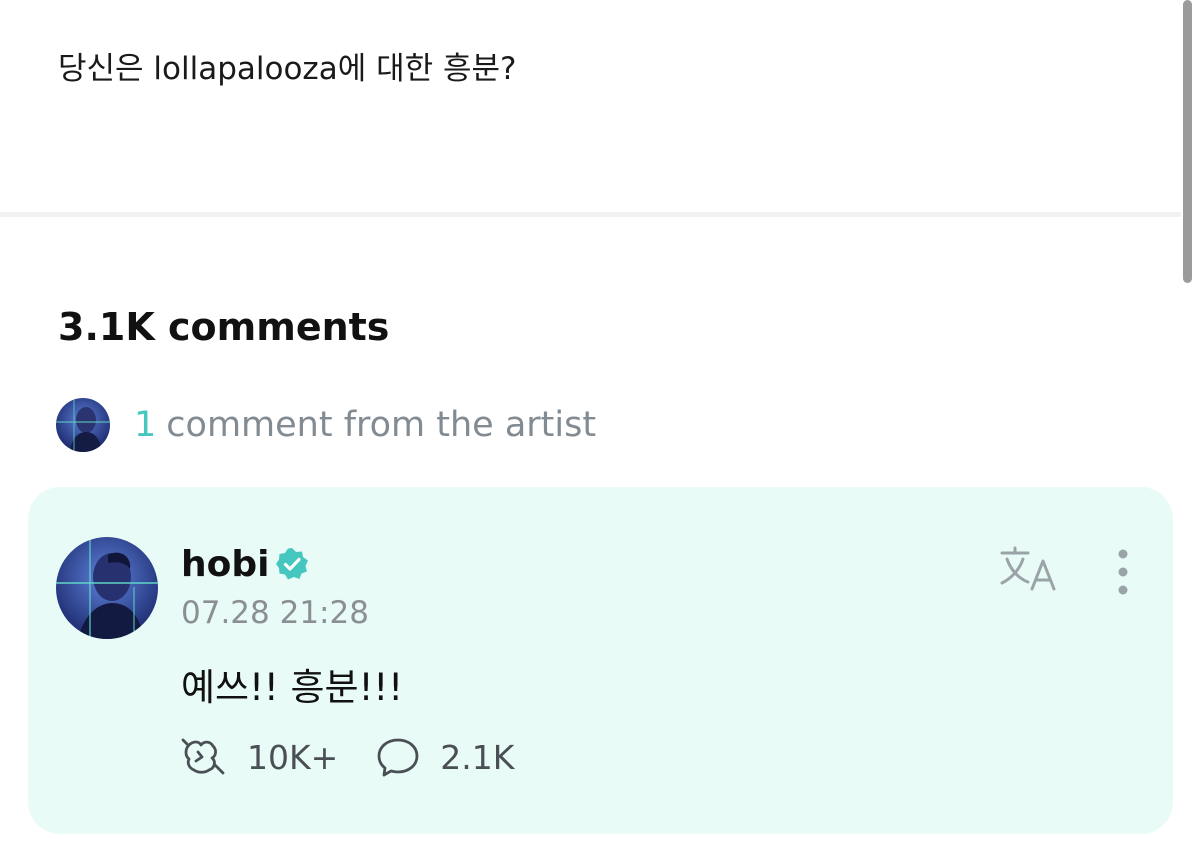 The height and width of the screenshot is (866, 1200). Describe the element at coordinates (292, 564) in the screenshot. I see `verified-badge-icon` at that location.